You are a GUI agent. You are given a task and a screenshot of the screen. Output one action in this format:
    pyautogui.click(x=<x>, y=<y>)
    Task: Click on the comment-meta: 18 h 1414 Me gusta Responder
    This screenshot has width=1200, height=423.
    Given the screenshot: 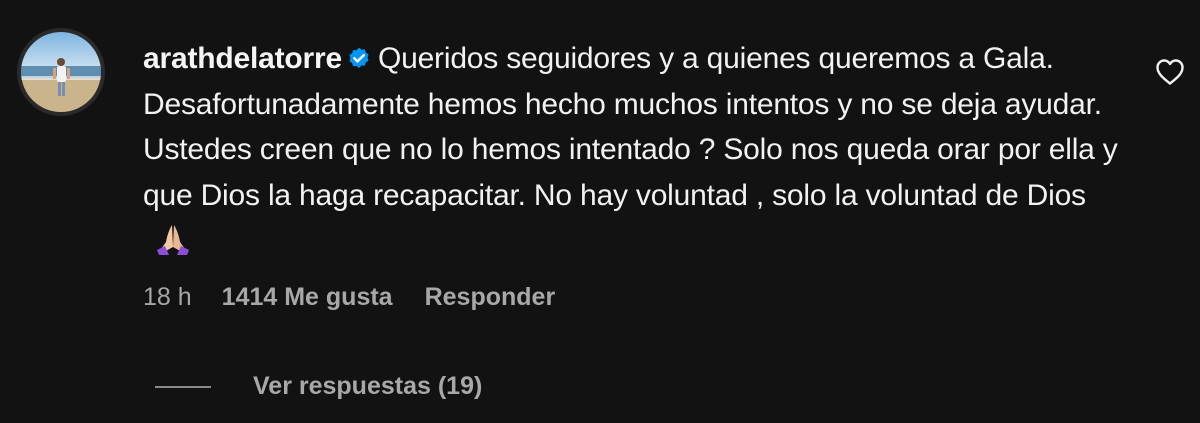 What is the action you would take?
    pyautogui.click(x=349, y=297)
    